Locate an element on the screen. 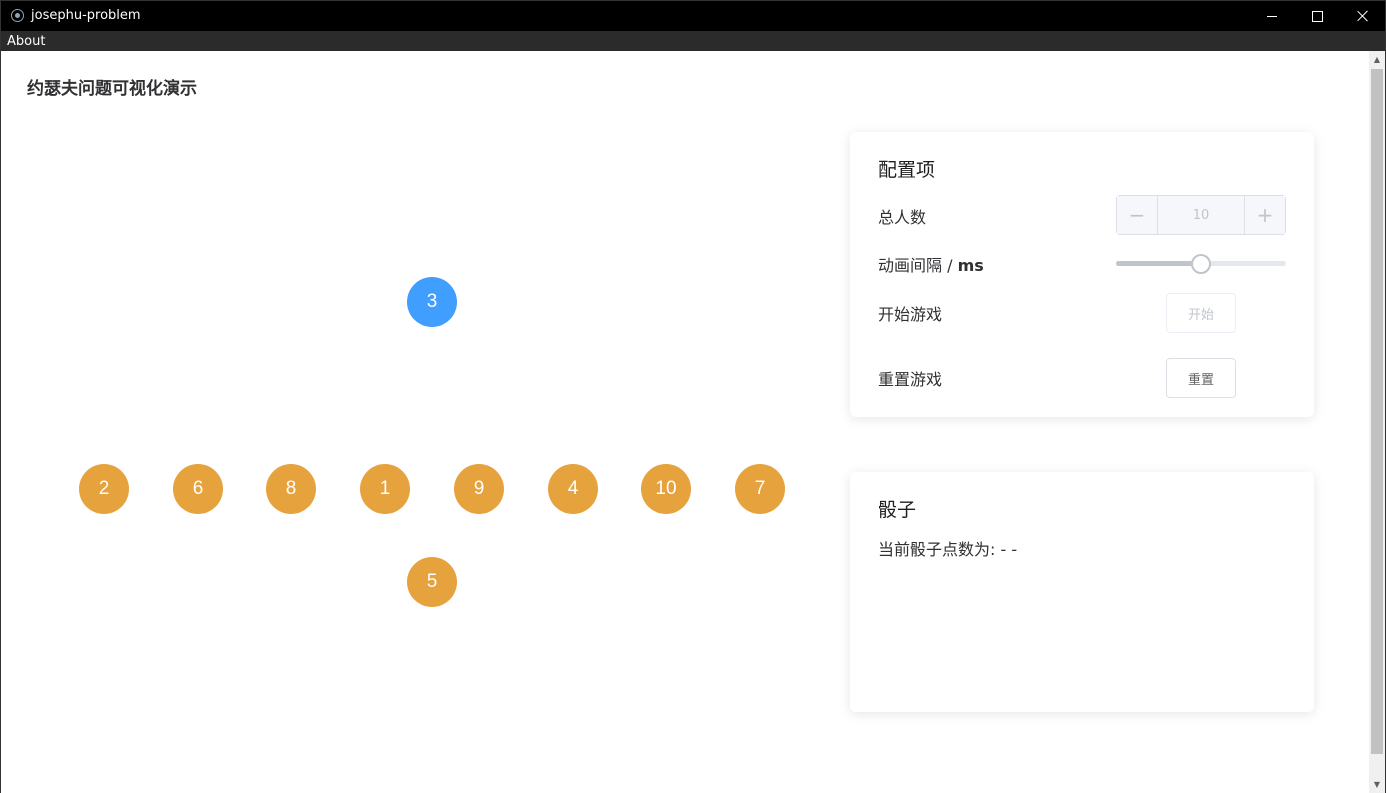 This screenshot has width=1386, height=793. person-circle: 5 is located at coordinates (432, 582).